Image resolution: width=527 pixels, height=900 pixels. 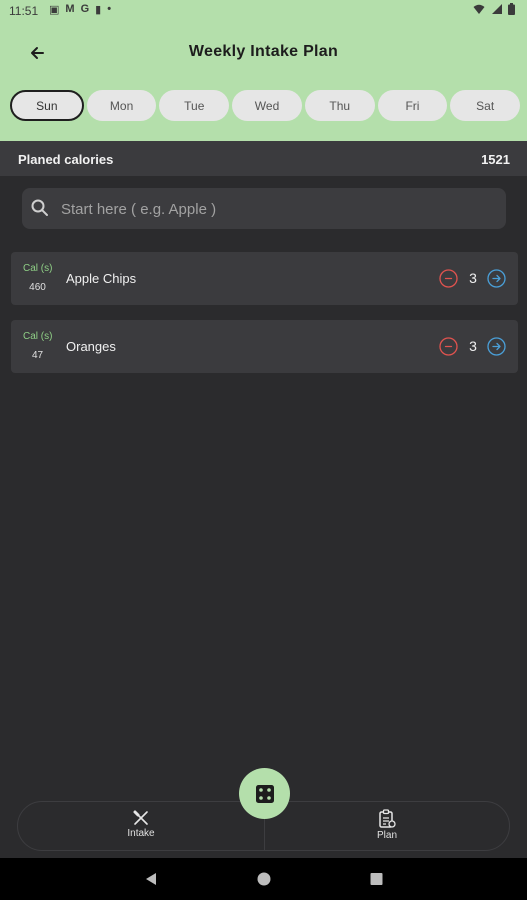 I want to click on image-icon: ▣, so click(x=54, y=10).